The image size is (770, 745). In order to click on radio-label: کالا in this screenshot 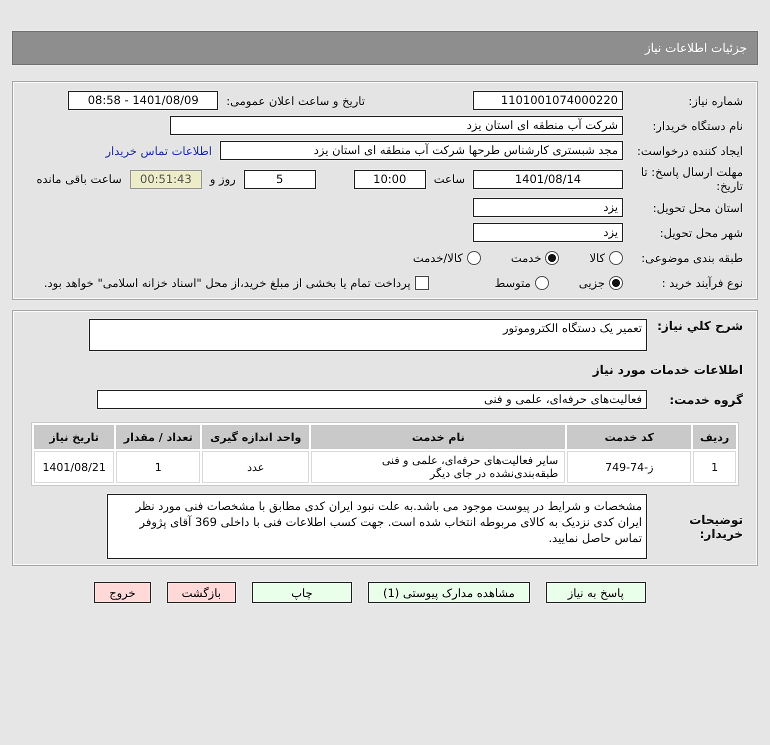, I will do `click(597, 257)`.